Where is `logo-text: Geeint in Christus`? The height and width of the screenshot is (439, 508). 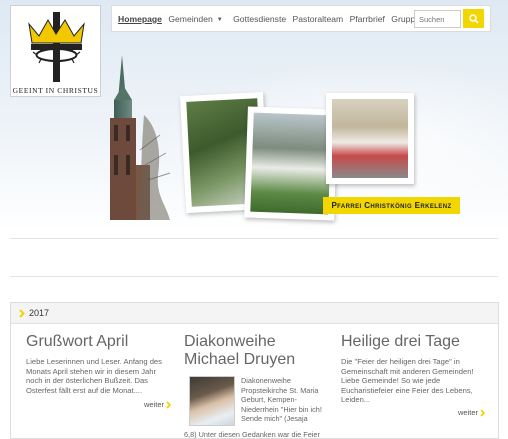 logo-text: Geeint in Christus is located at coordinates (55, 90).